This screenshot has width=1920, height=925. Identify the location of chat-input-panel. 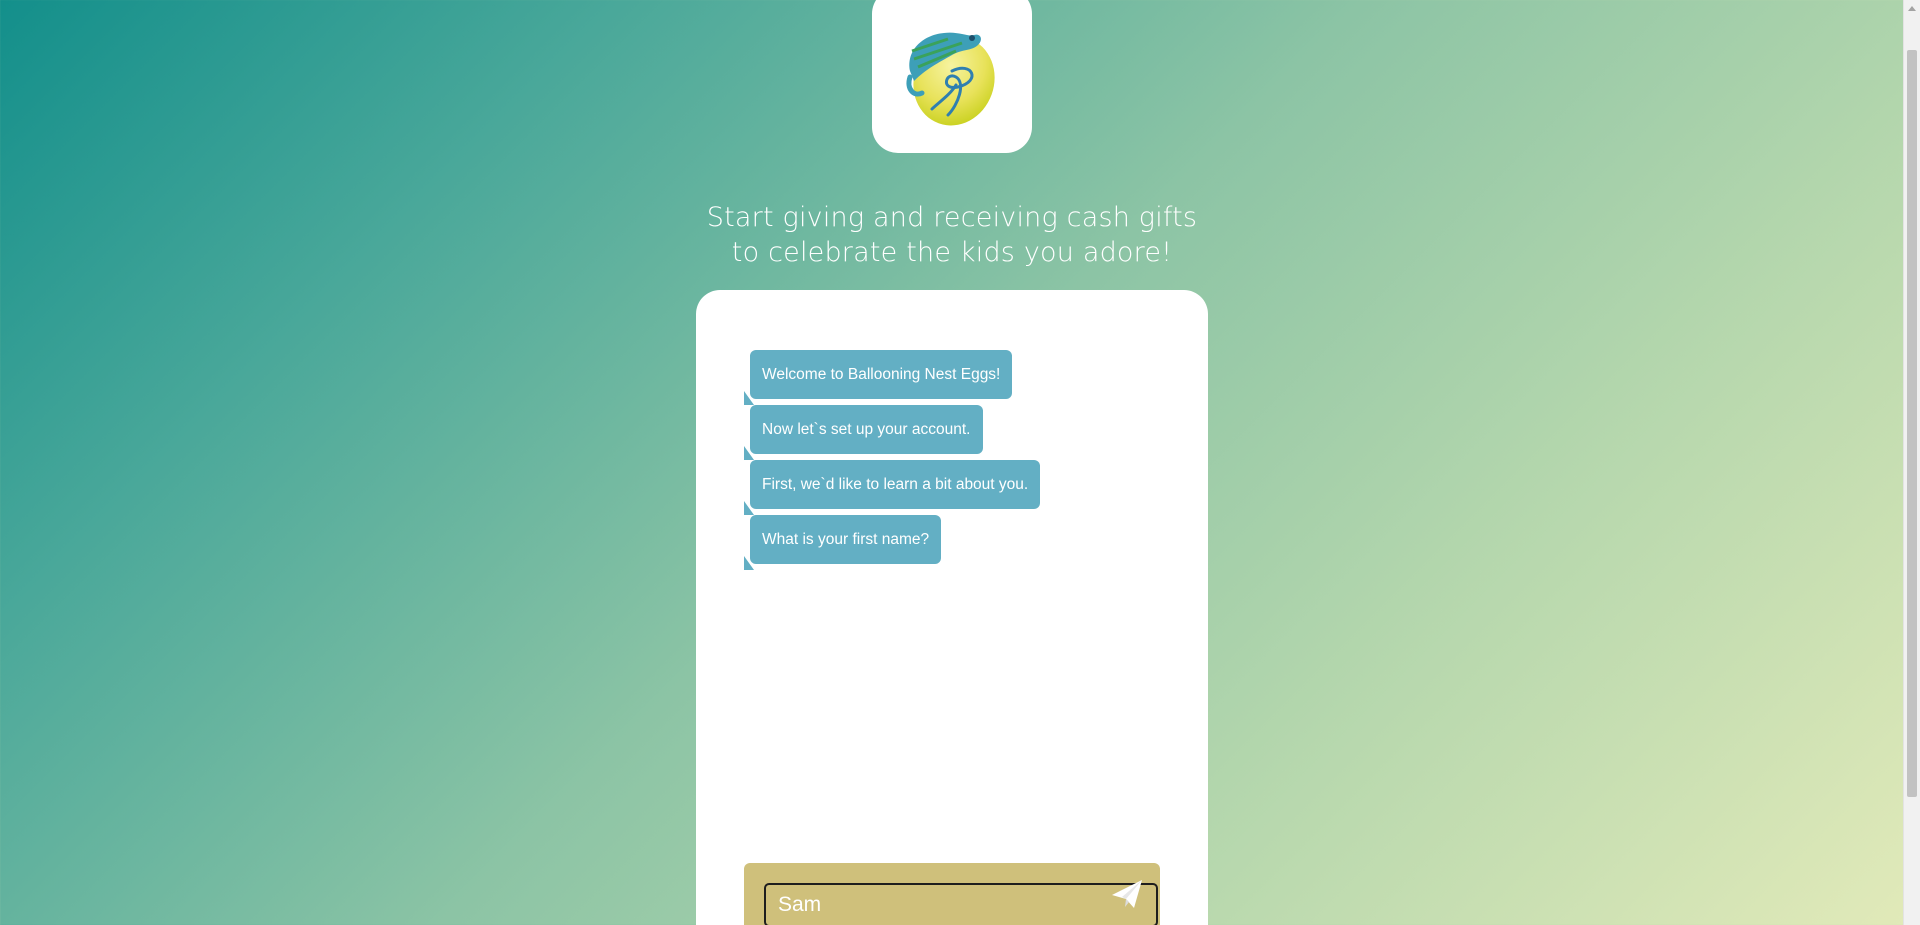
(952, 894).